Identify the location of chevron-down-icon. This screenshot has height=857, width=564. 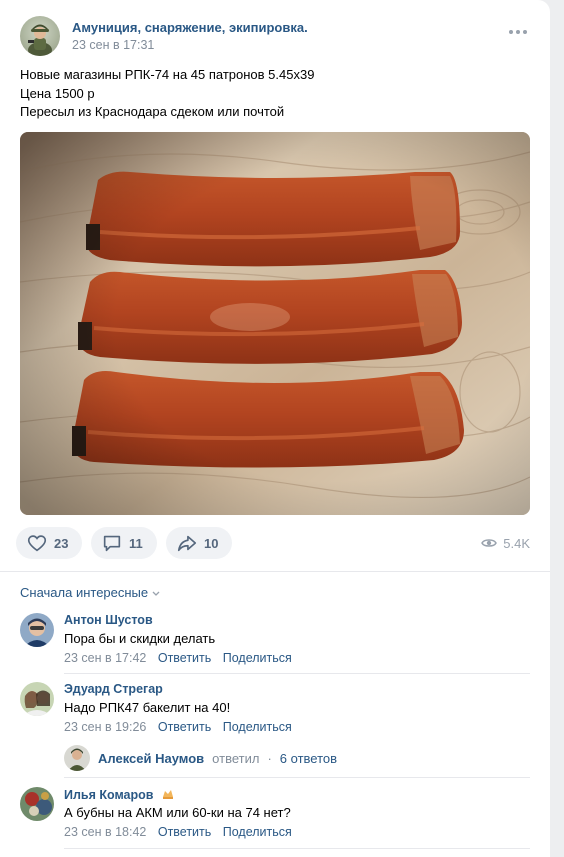
(156, 593).